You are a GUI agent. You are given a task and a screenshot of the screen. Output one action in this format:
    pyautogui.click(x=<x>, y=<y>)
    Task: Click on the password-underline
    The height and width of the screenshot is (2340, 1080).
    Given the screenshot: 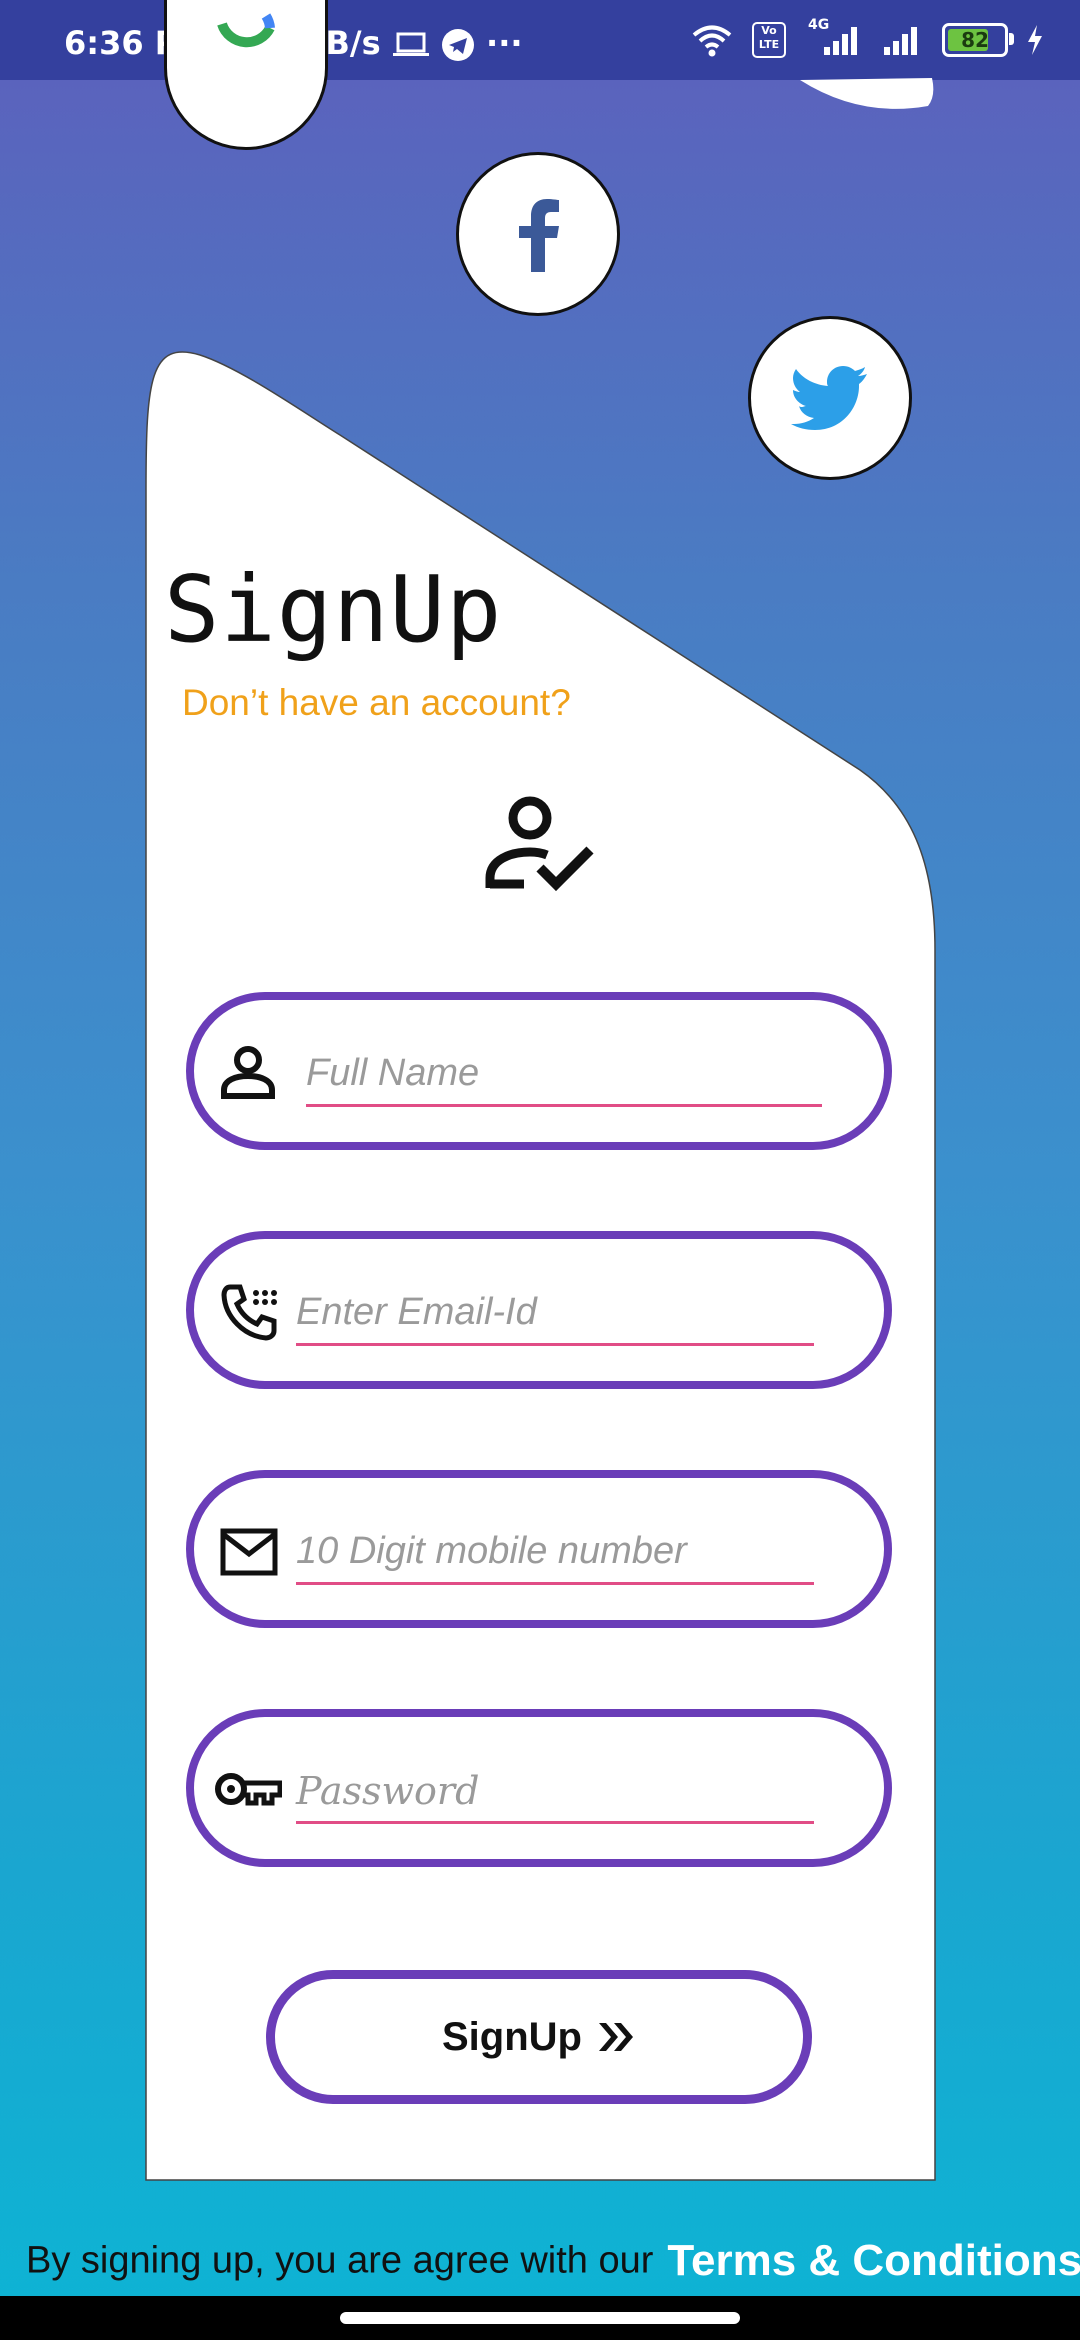 What is the action you would take?
    pyautogui.click(x=555, y=1822)
    